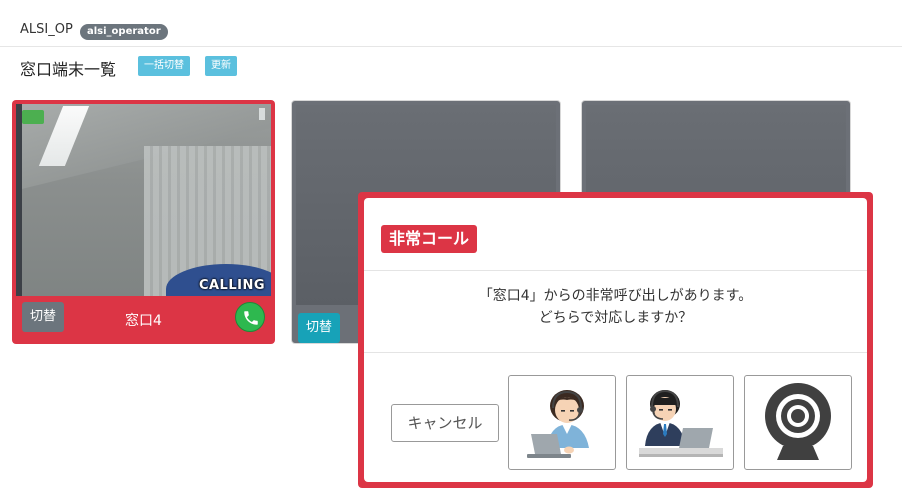 This screenshot has width=902, height=500. Describe the element at coordinates (33, 117) in the screenshot. I see `camera-status-indicator` at that location.